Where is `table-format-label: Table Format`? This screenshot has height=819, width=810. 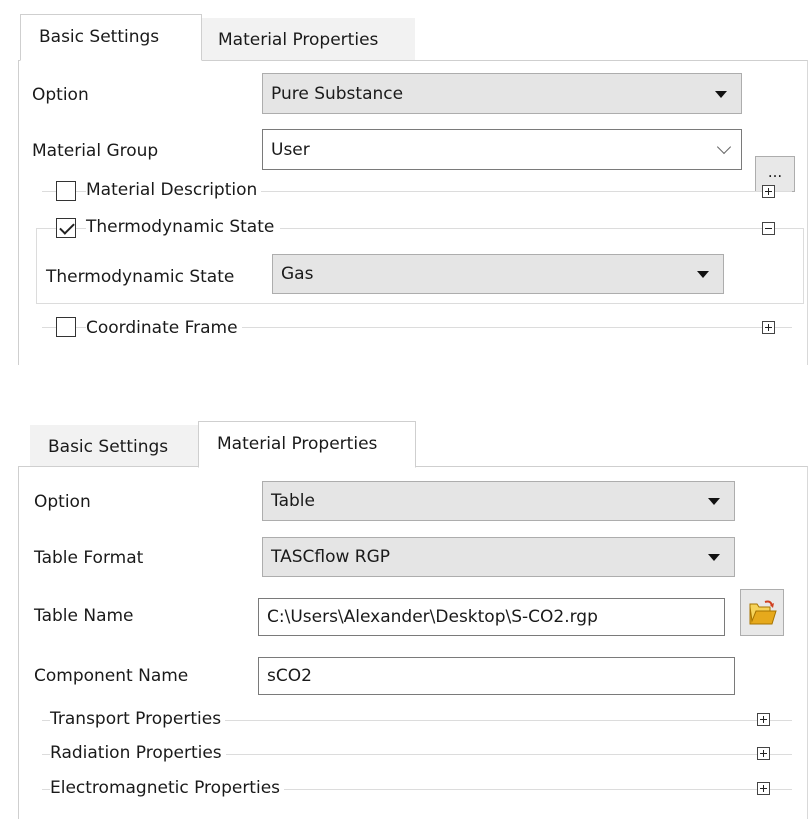
table-format-label: Table Format is located at coordinates (89, 558).